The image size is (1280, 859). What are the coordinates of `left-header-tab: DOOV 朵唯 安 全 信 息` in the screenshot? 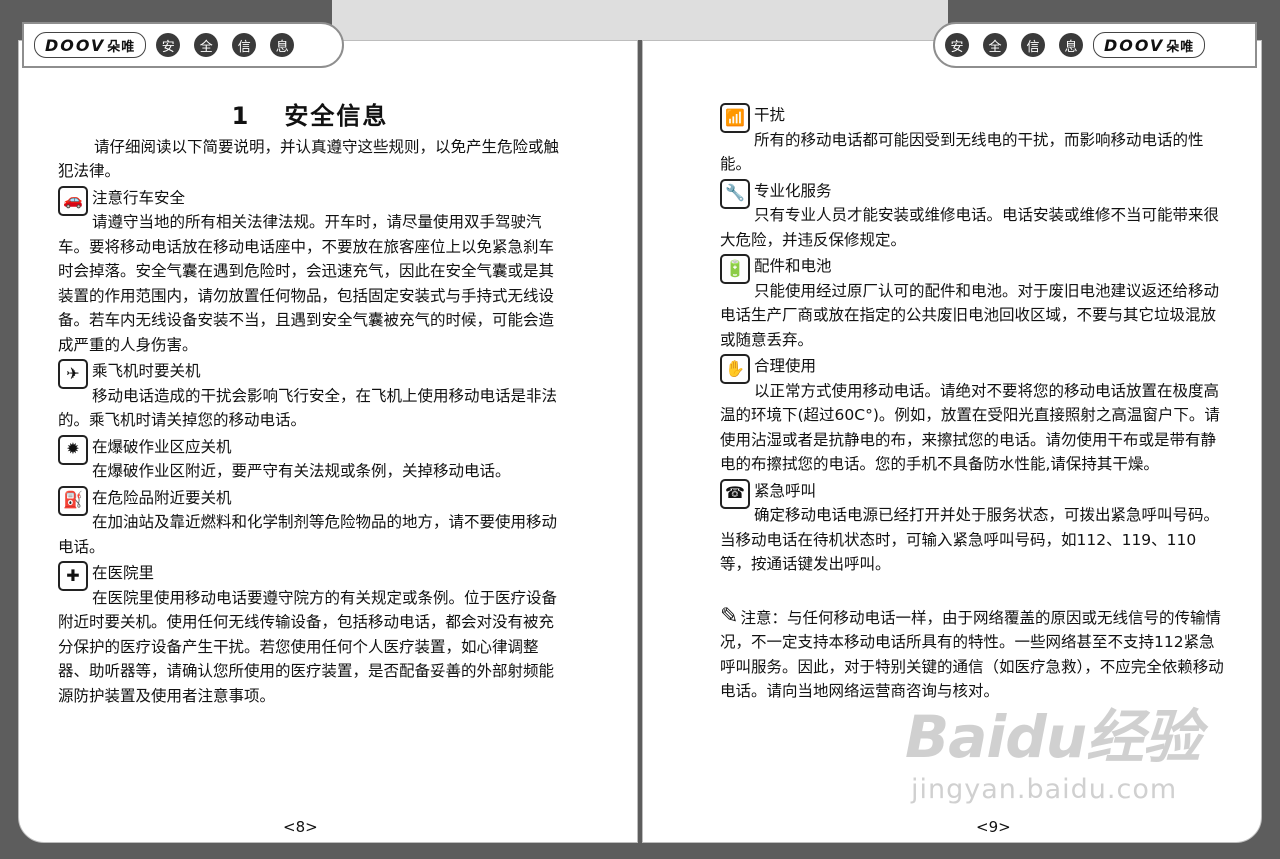 It's located at (183, 45).